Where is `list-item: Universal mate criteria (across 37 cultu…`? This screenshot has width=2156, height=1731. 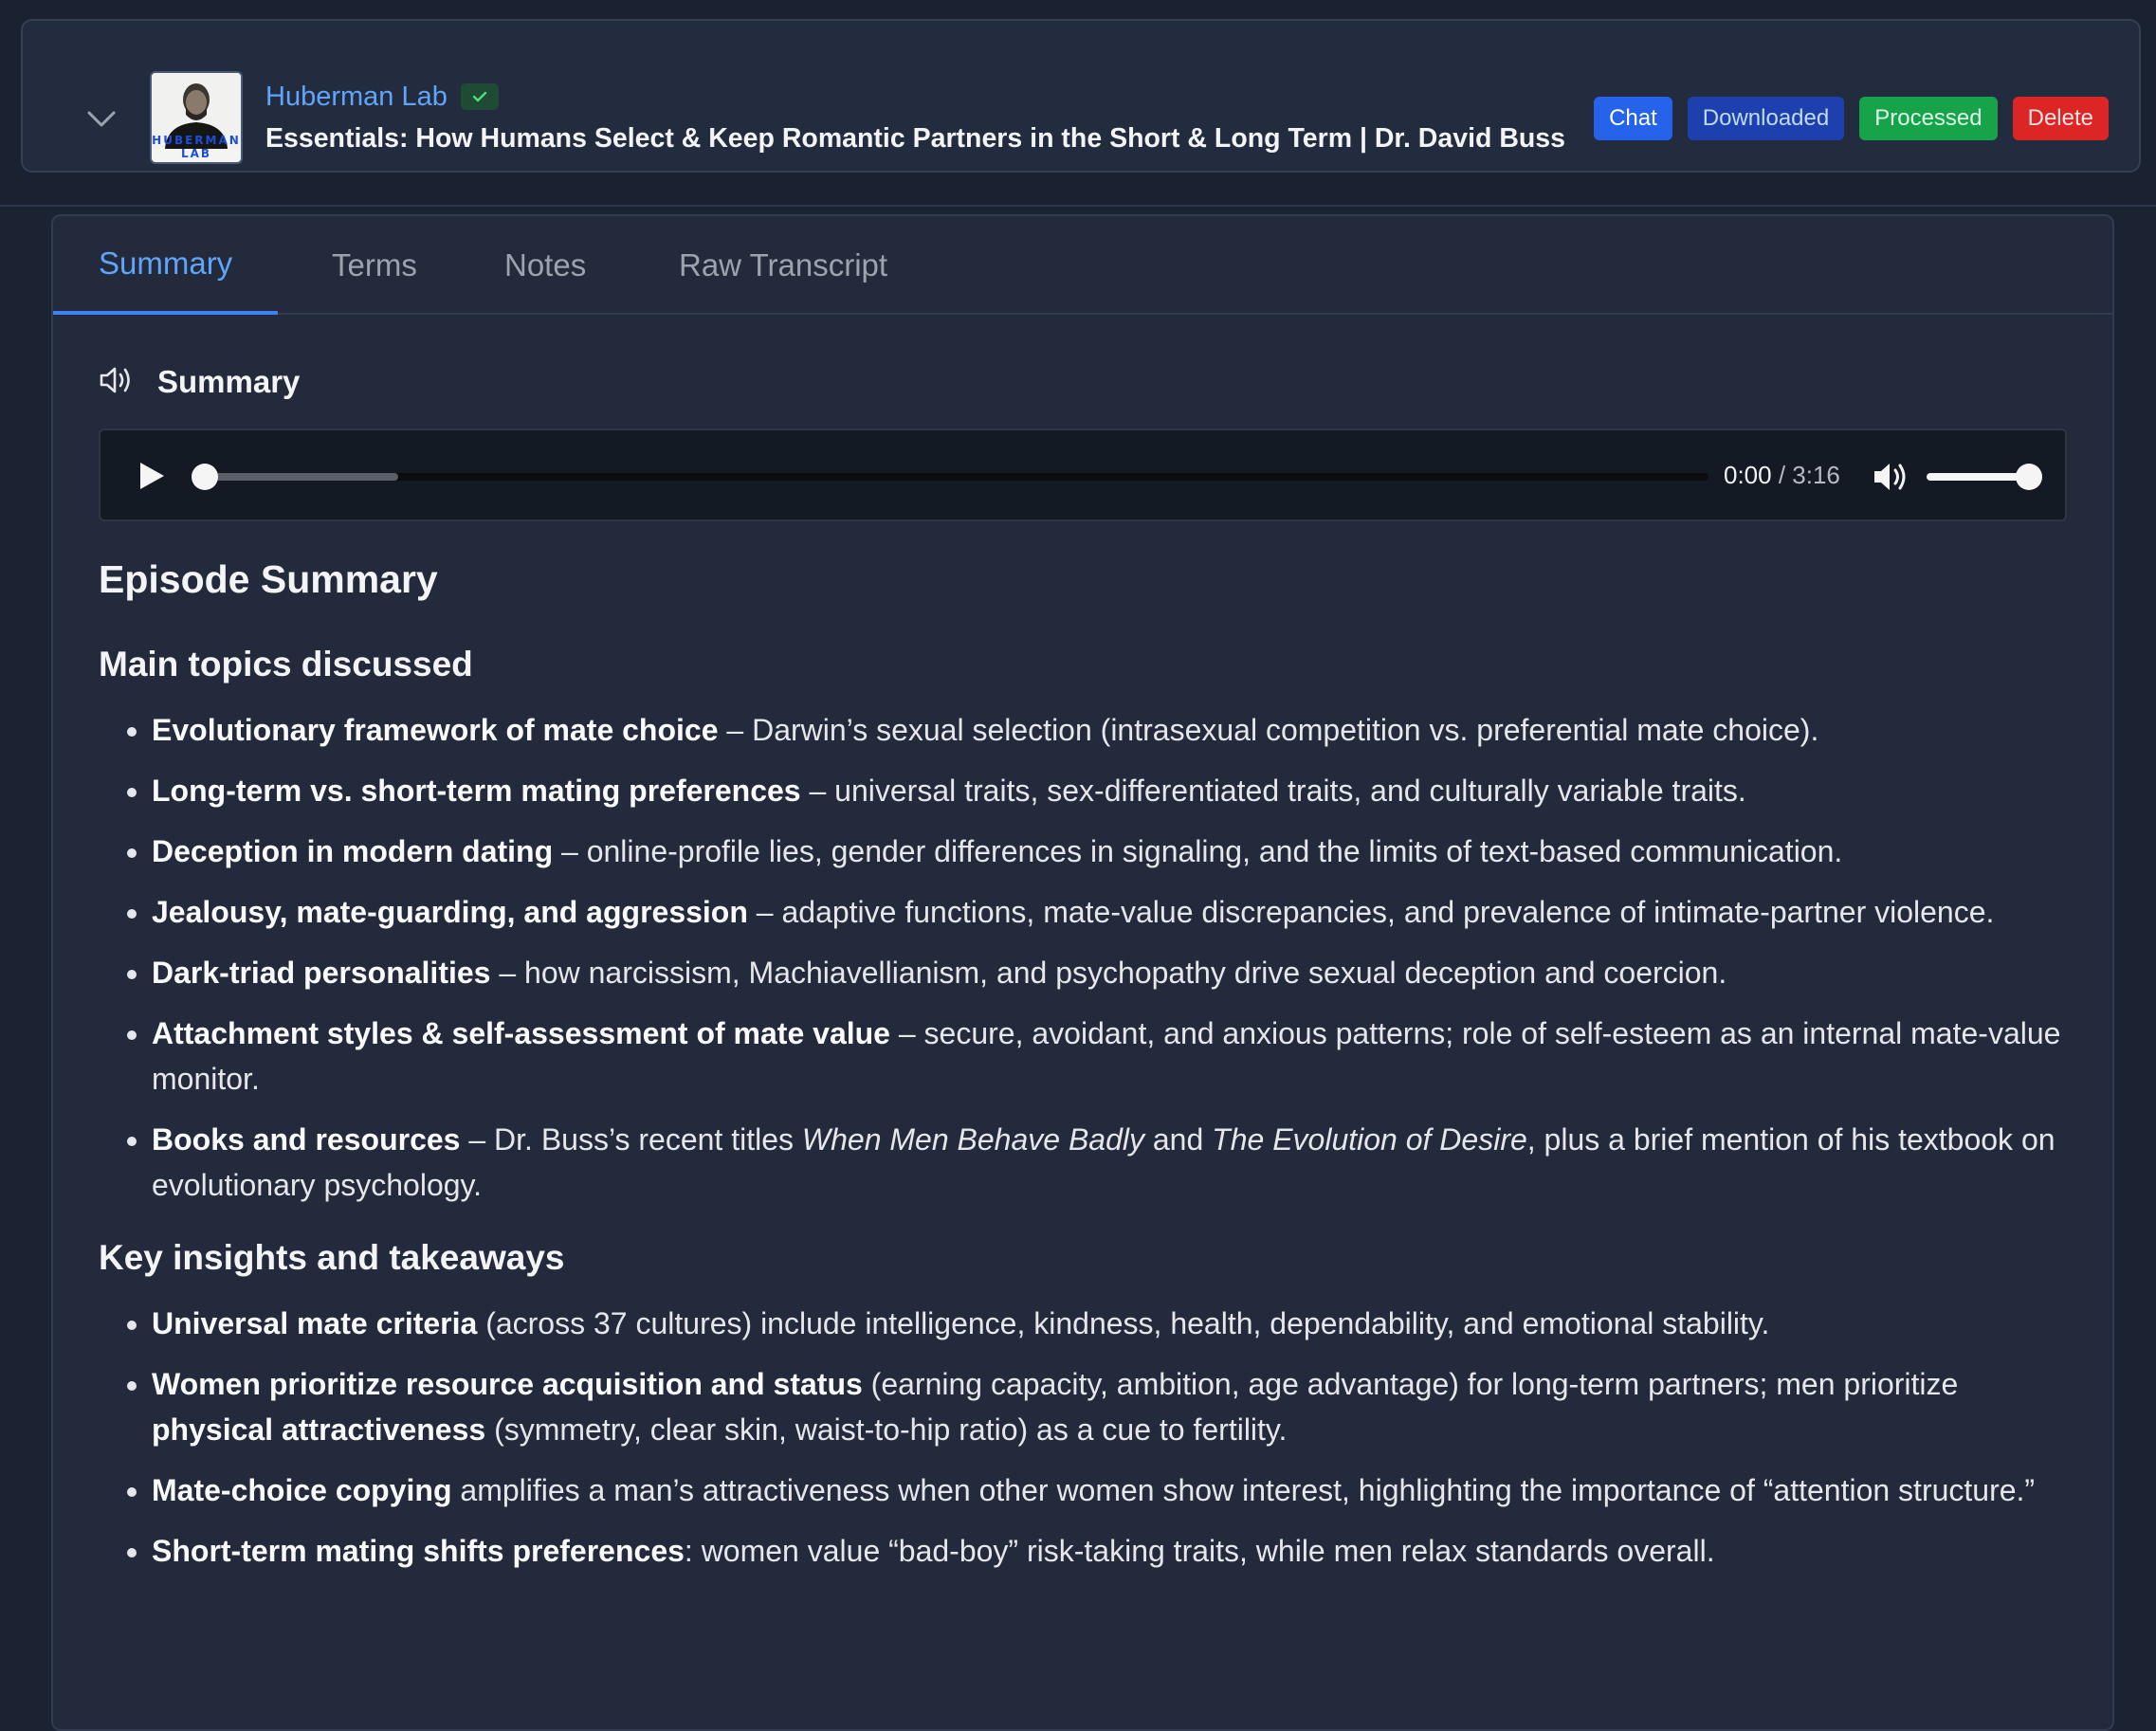 list-item: Universal mate criteria (across 37 cultu… is located at coordinates (1116, 1323).